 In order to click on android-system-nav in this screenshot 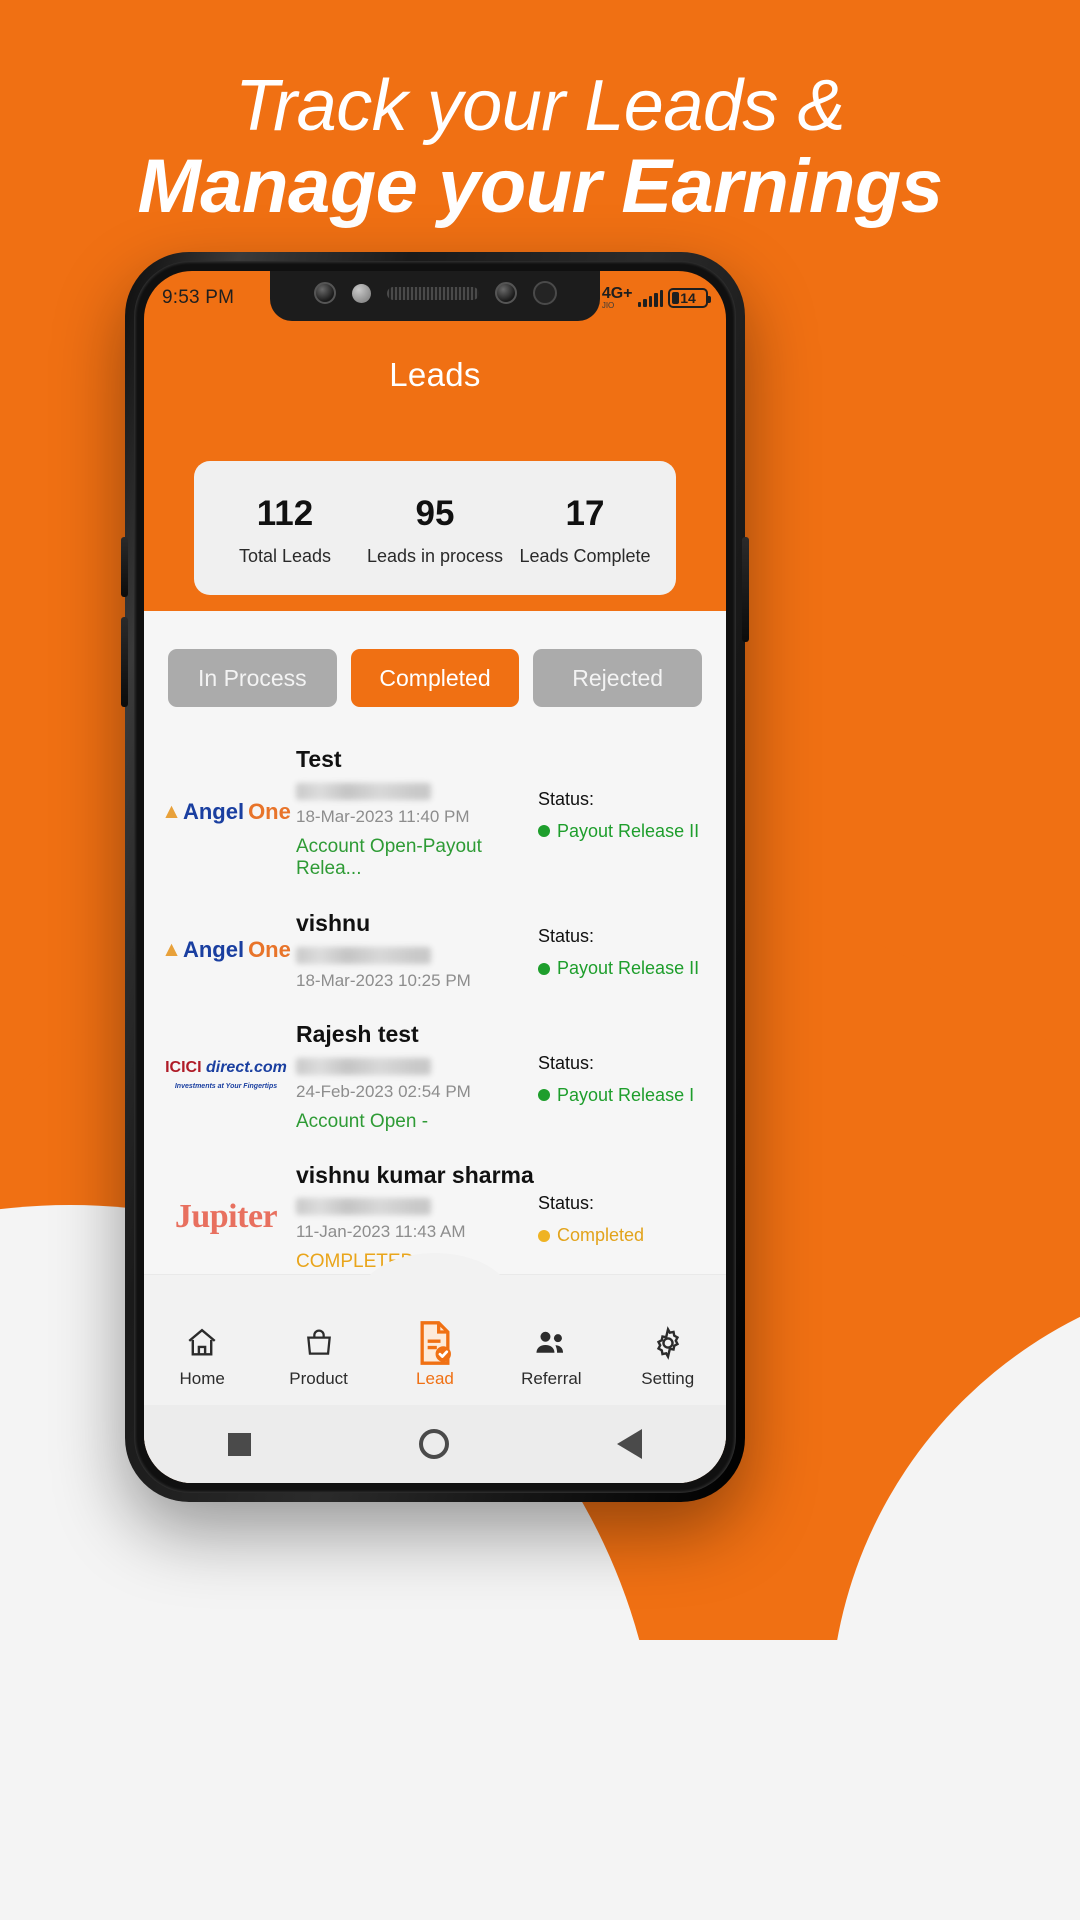, I will do `click(435, 1444)`.